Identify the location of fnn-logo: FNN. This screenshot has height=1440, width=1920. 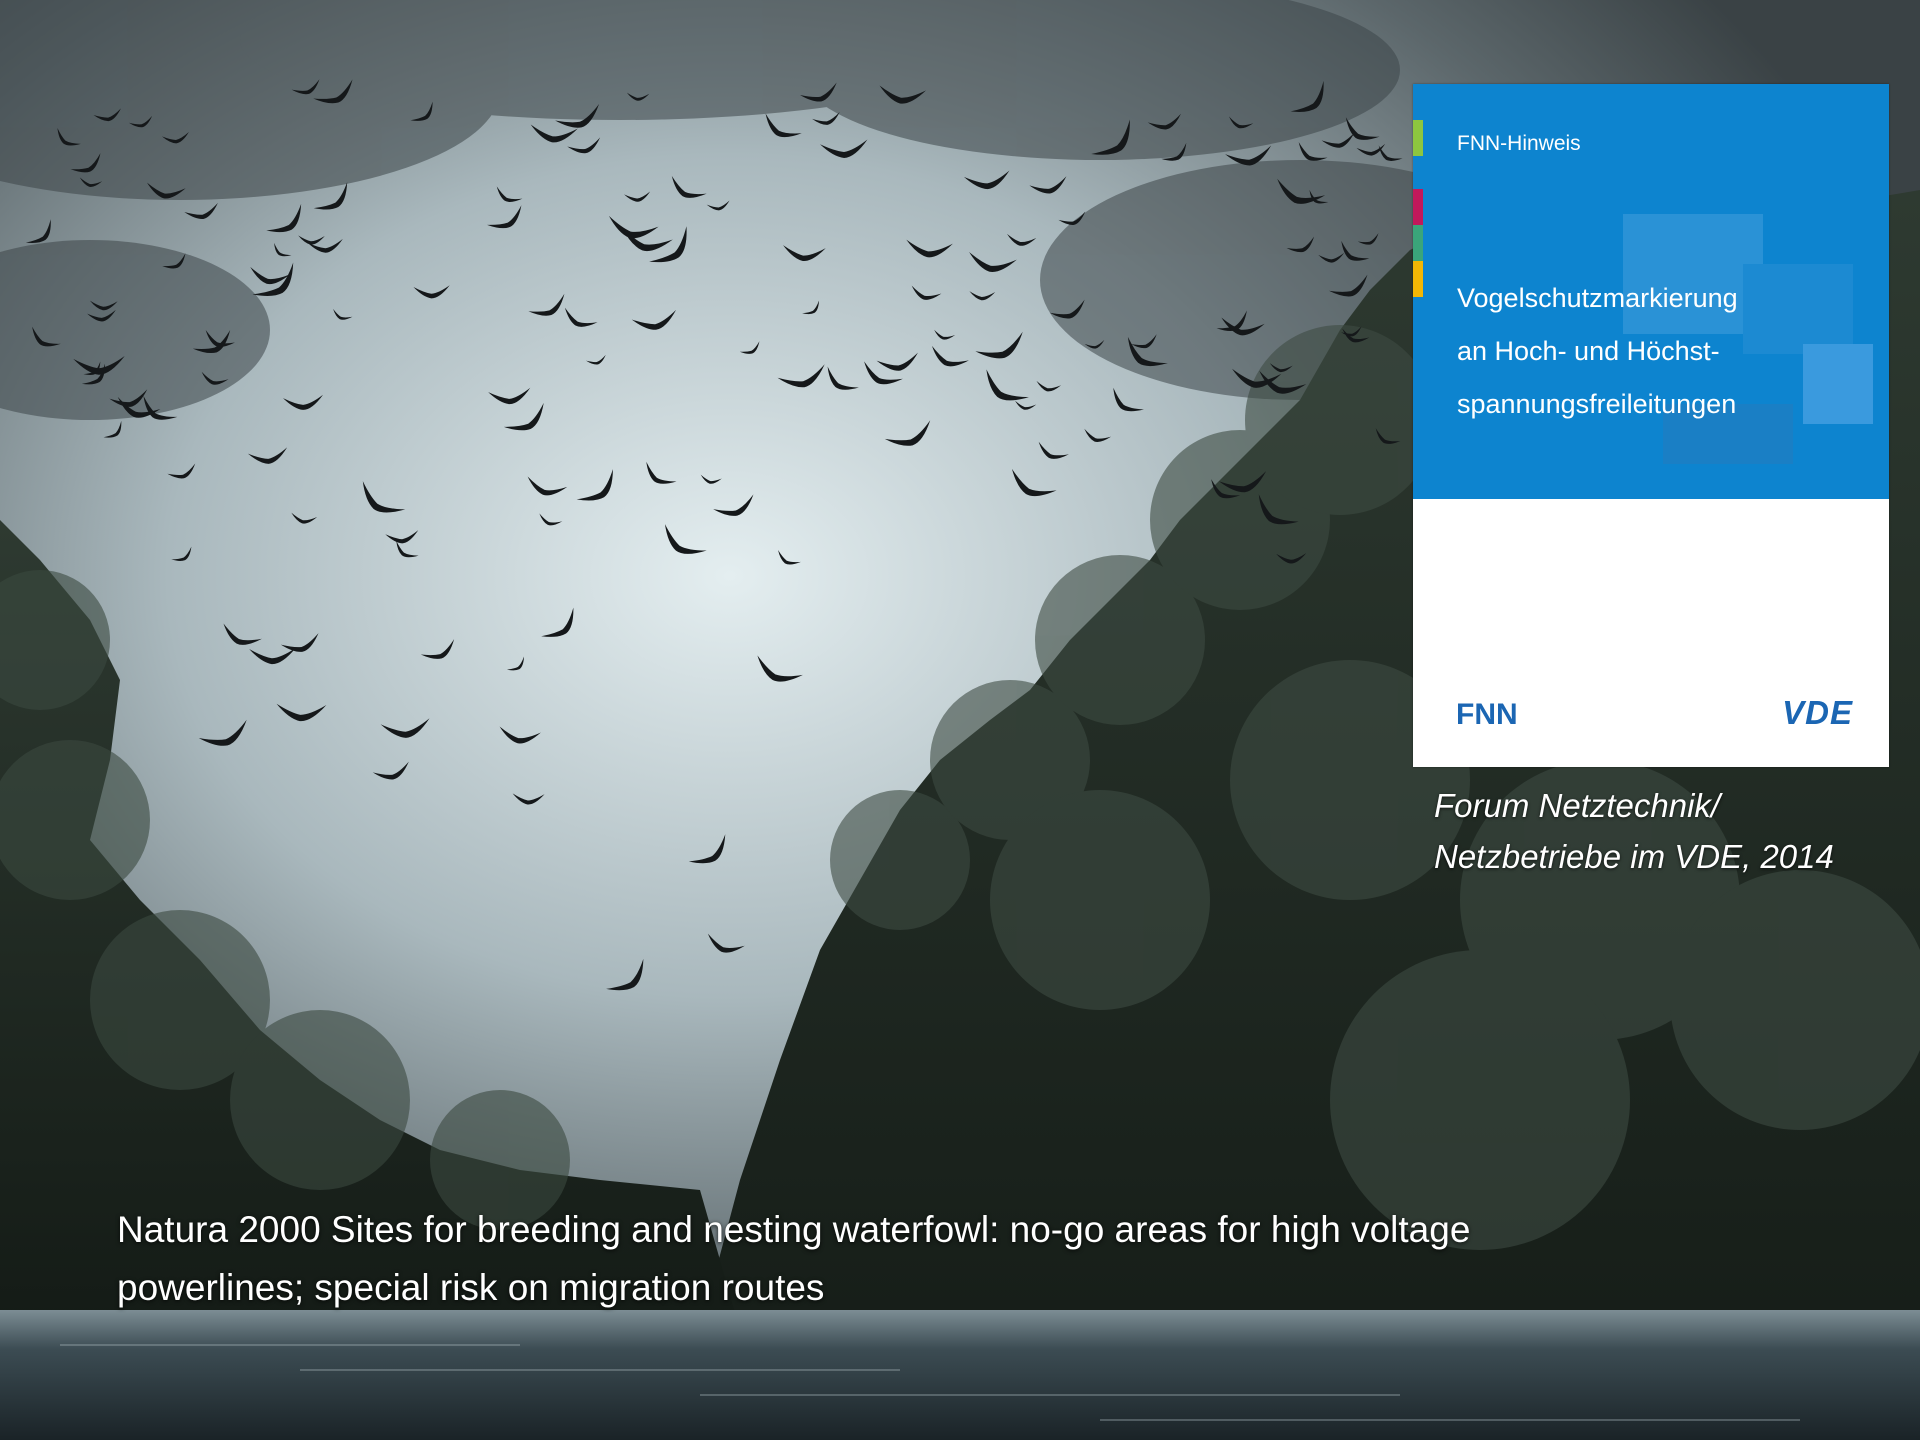
(1487, 714).